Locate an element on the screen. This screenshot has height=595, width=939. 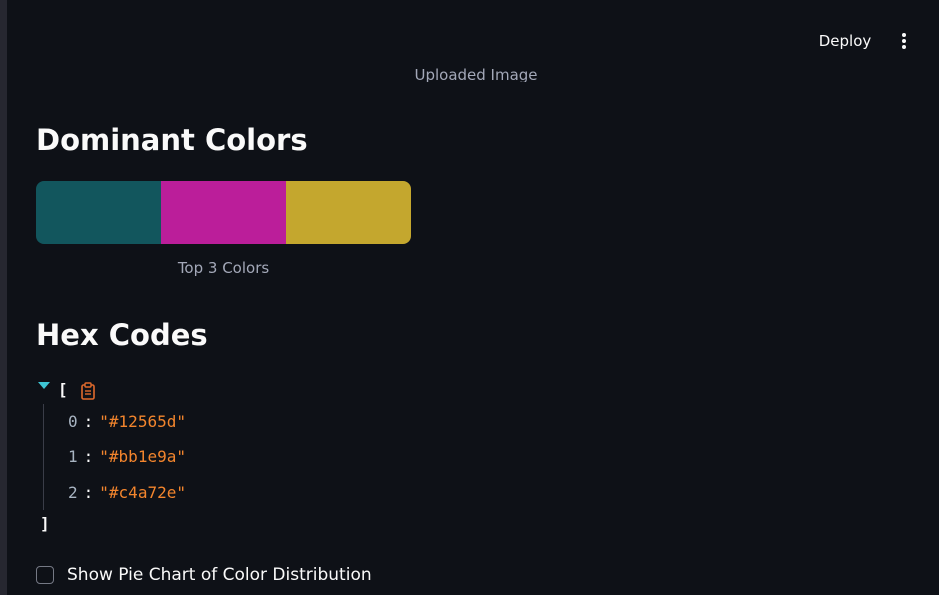
uploaded-image-caption: Uploaded Image is located at coordinates (476, 74).